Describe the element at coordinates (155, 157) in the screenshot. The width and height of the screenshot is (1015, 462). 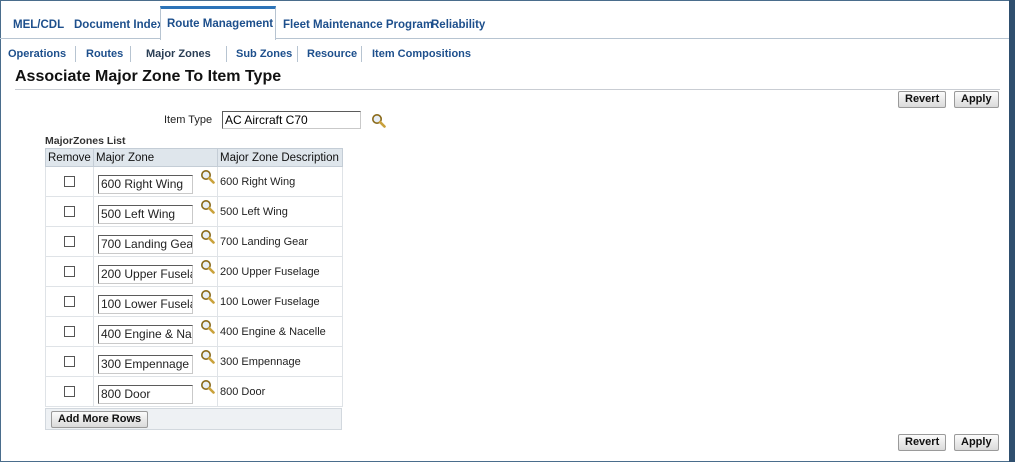
I see `column-header-major-zone: Major Zone` at that location.